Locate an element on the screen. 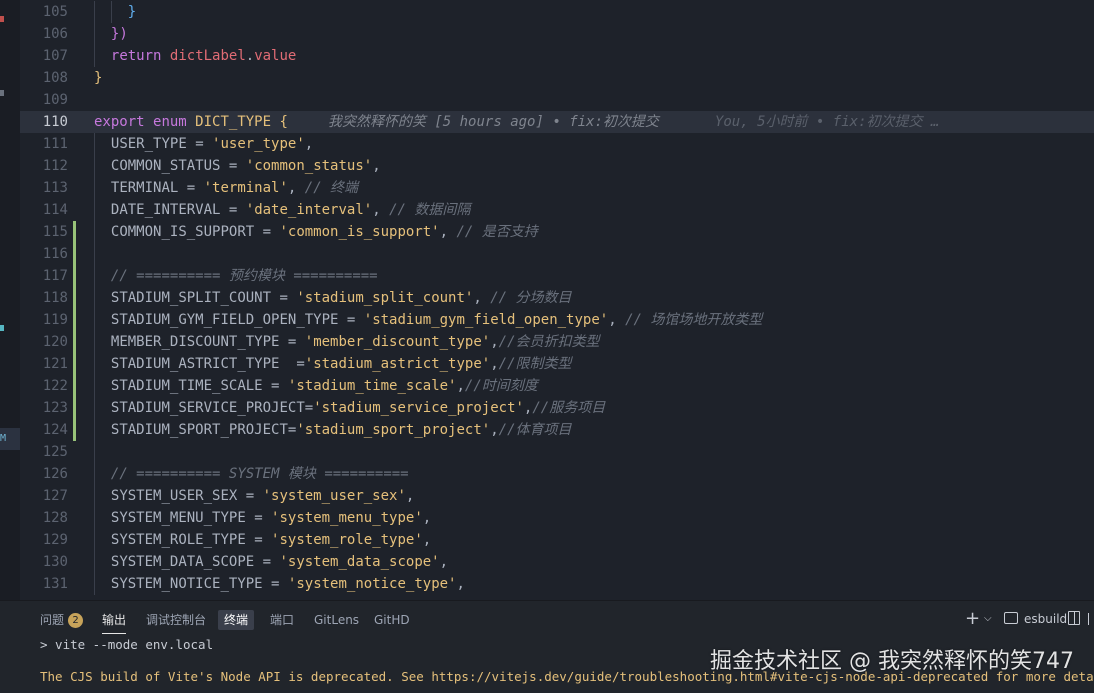 The width and height of the screenshot is (1094, 693). split-terminal-button is located at coordinates (1074, 619).